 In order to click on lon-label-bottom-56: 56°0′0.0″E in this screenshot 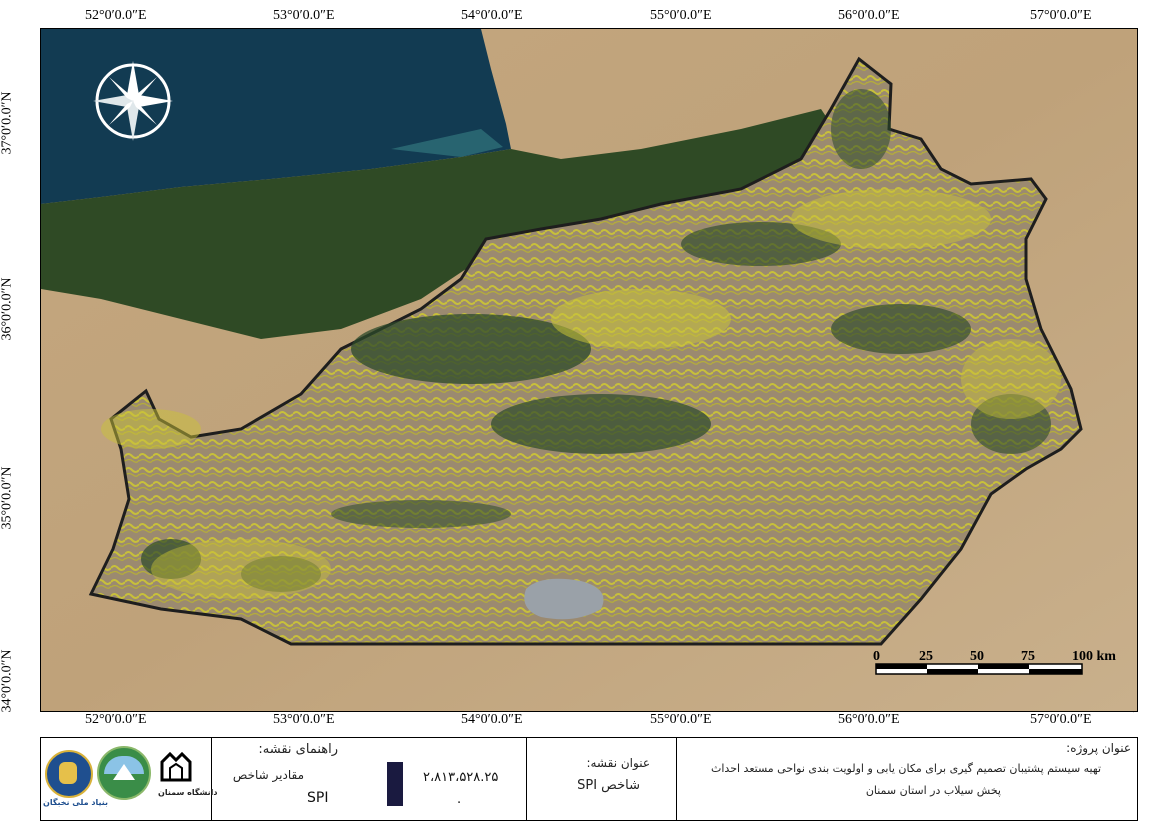, I will do `click(869, 719)`.